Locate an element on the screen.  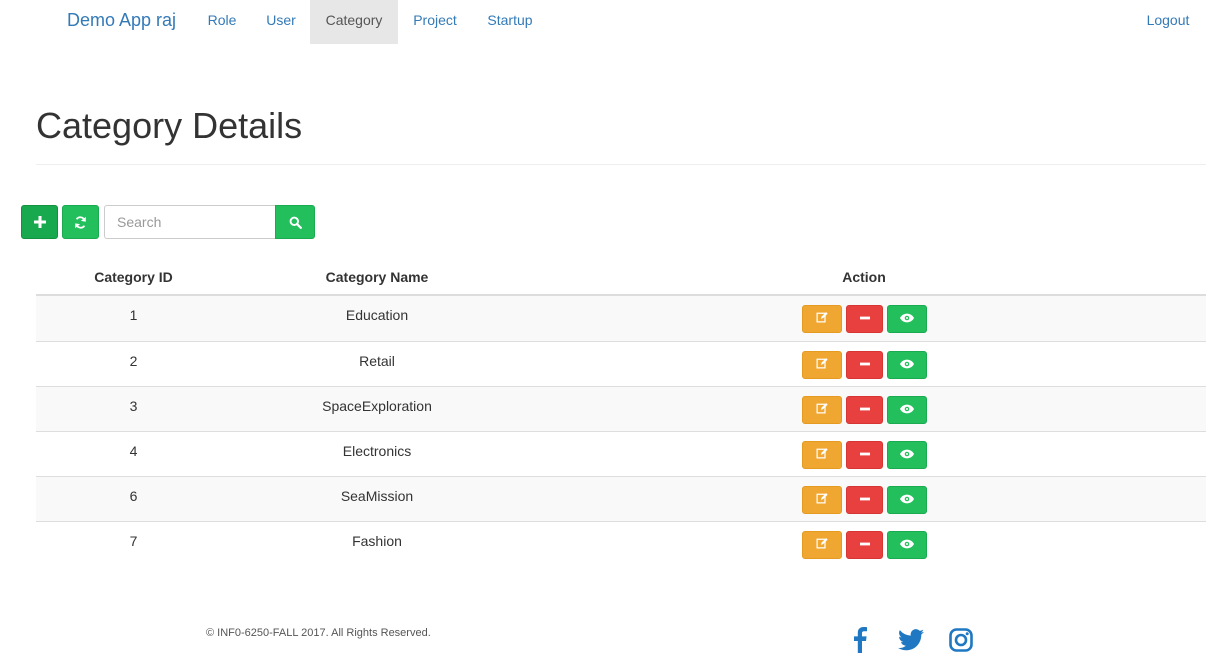
category-name-cell: Retail is located at coordinates (377, 361).